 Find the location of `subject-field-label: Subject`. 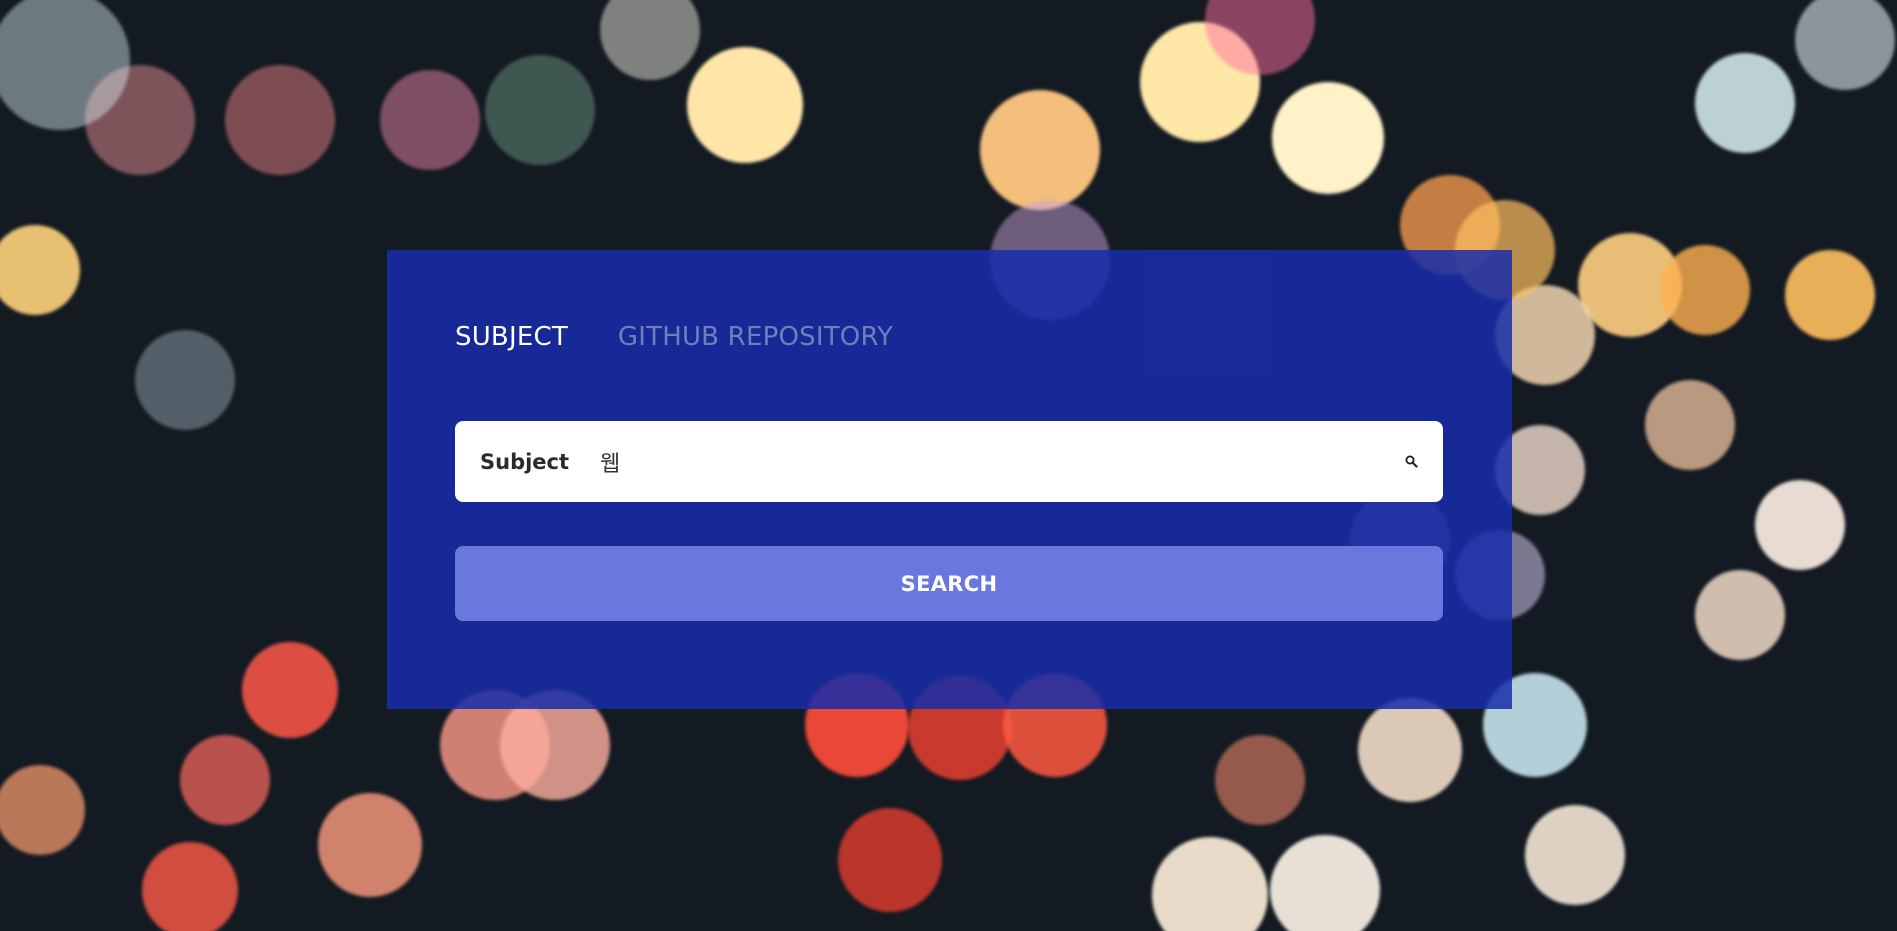

subject-field-label: Subject is located at coordinates (525, 461).